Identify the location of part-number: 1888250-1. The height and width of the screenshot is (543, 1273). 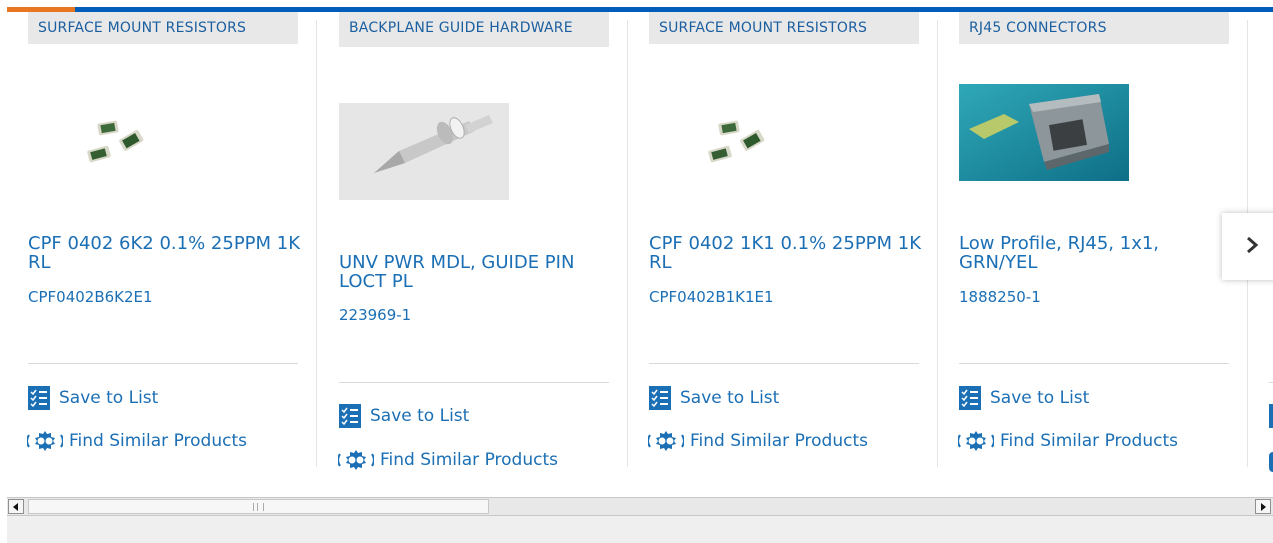
(1000, 297).